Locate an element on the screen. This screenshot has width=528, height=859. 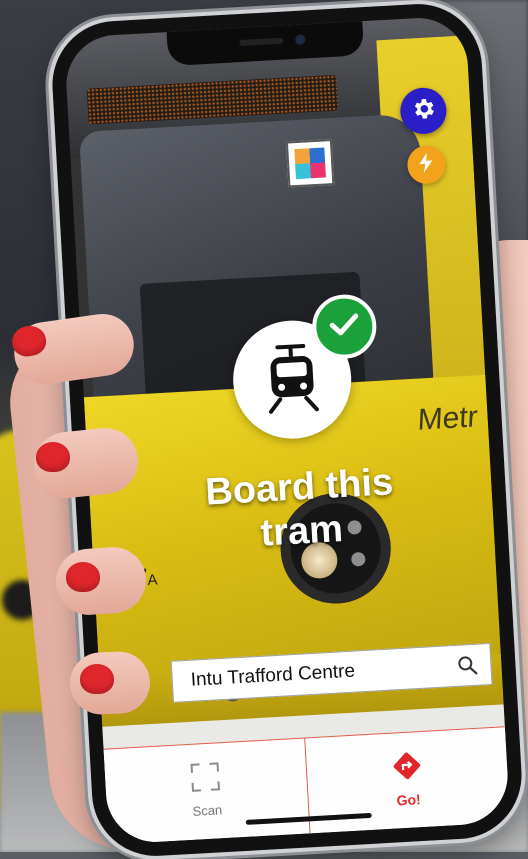
tram-operator-lettering: Metr is located at coordinates (447, 418).